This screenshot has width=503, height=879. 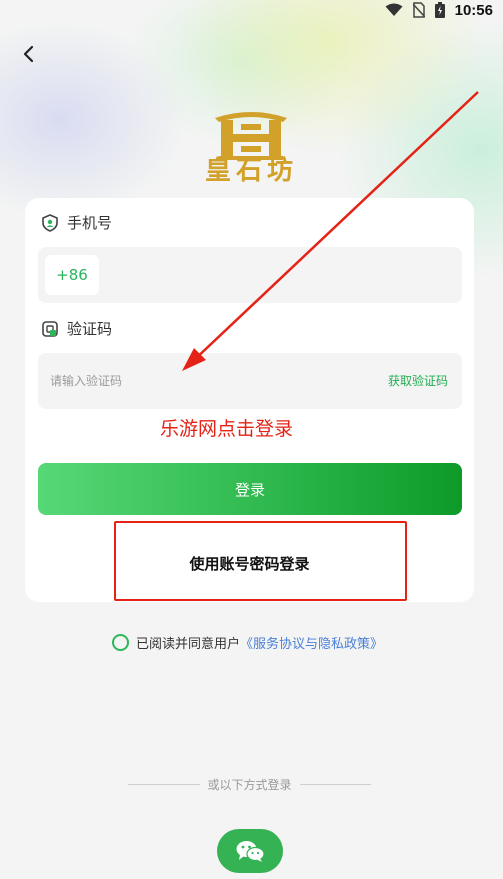 I want to click on lock-icon, so click(x=50, y=328).